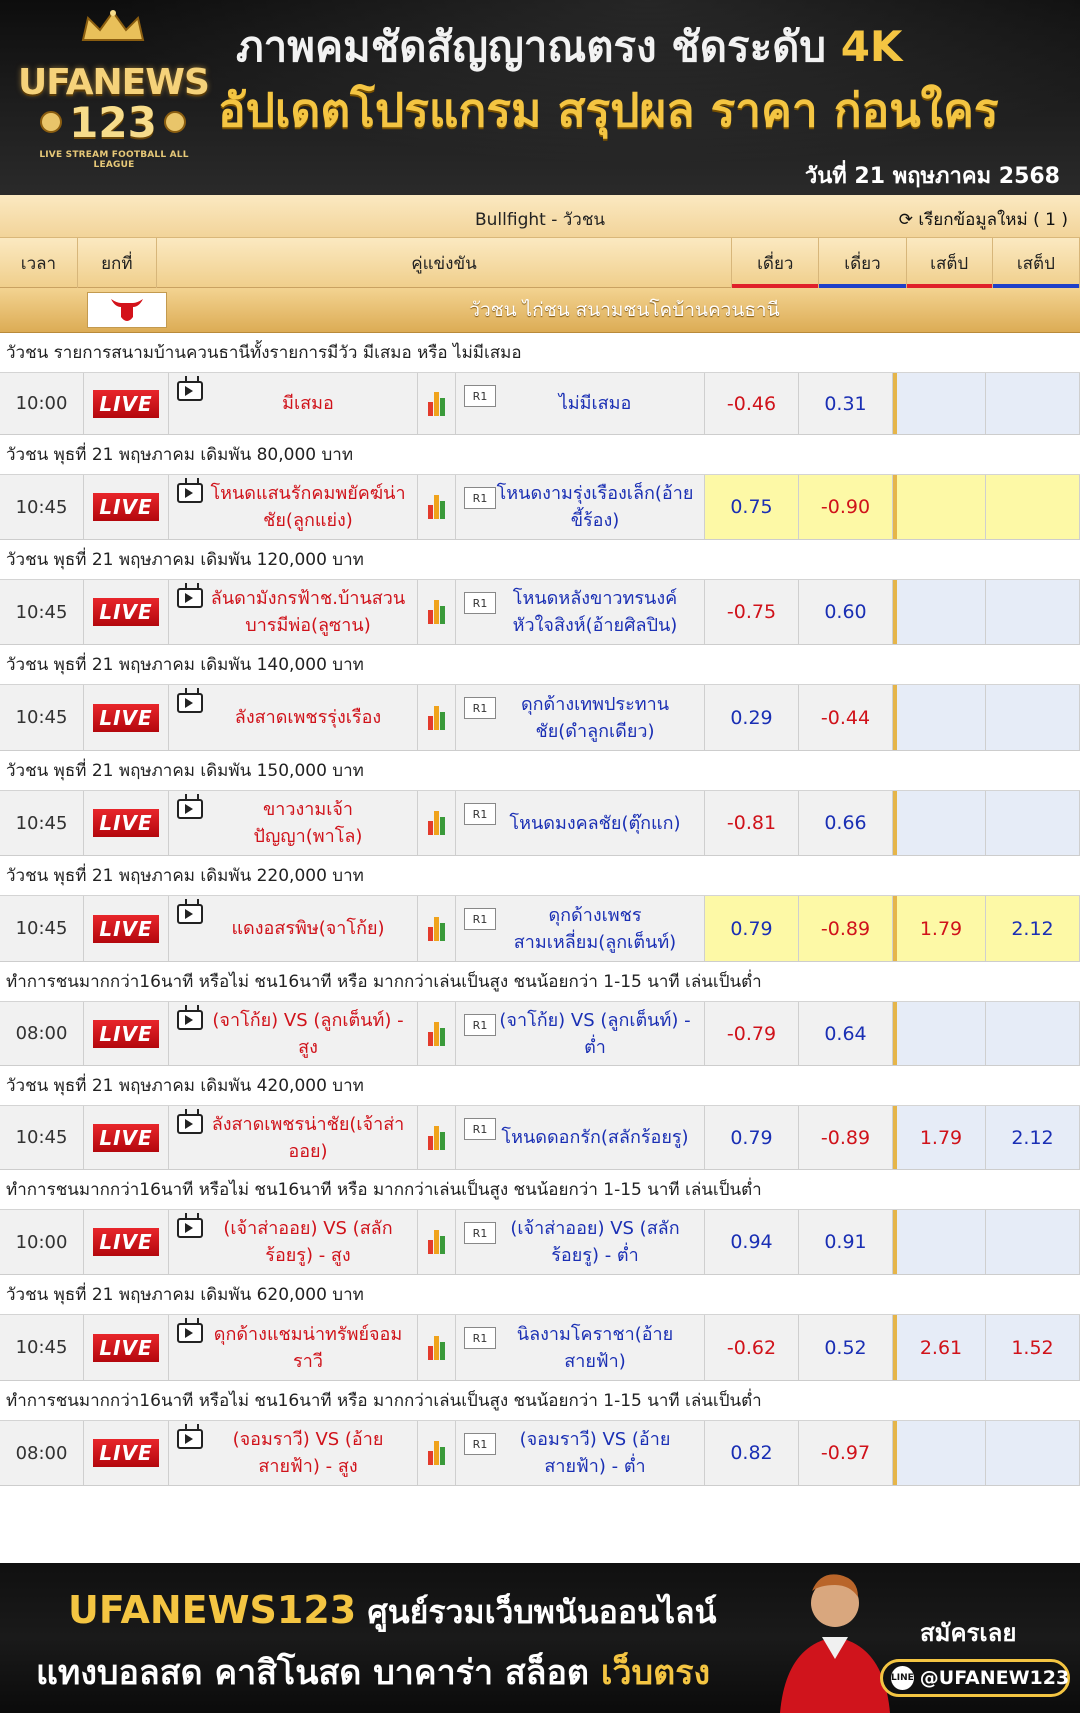 This screenshot has width=1080, height=1713. I want to click on odds-single-1: 0.75, so click(752, 507).